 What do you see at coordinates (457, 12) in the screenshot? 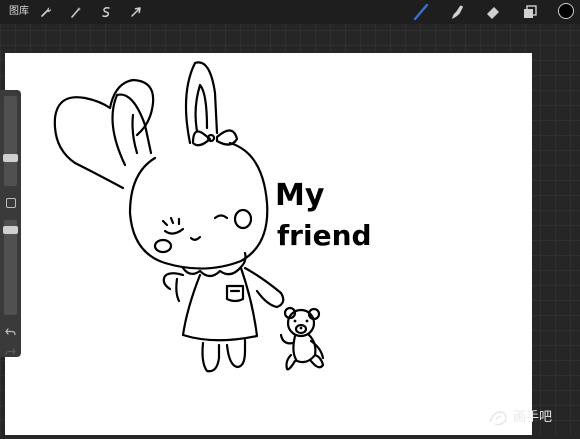
I see `smudge-icon` at bounding box center [457, 12].